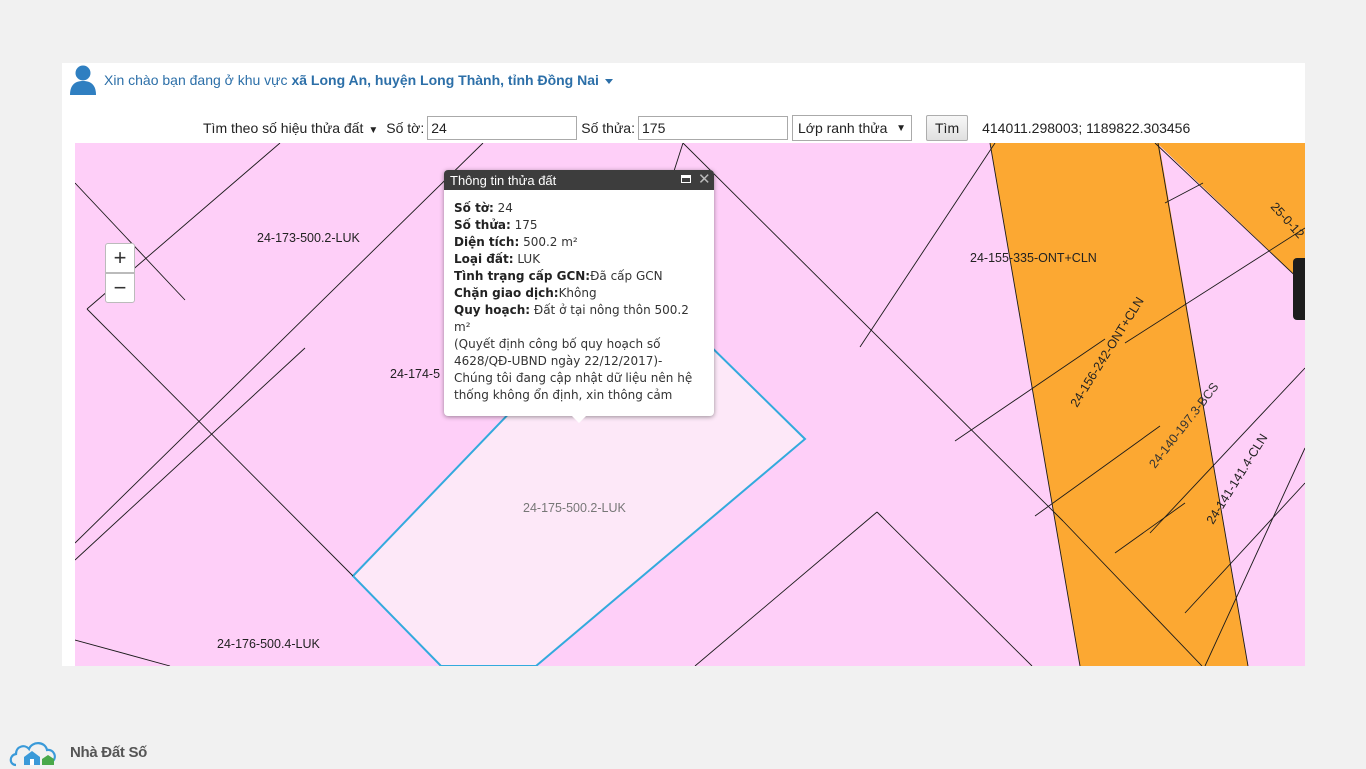 The height and width of the screenshot is (769, 1366). What do you see at coordinates (525, 293) in the screenshot?
I see `info-transaction-block: Chặn giao dịch:Không` at bounding box center [525, 293].